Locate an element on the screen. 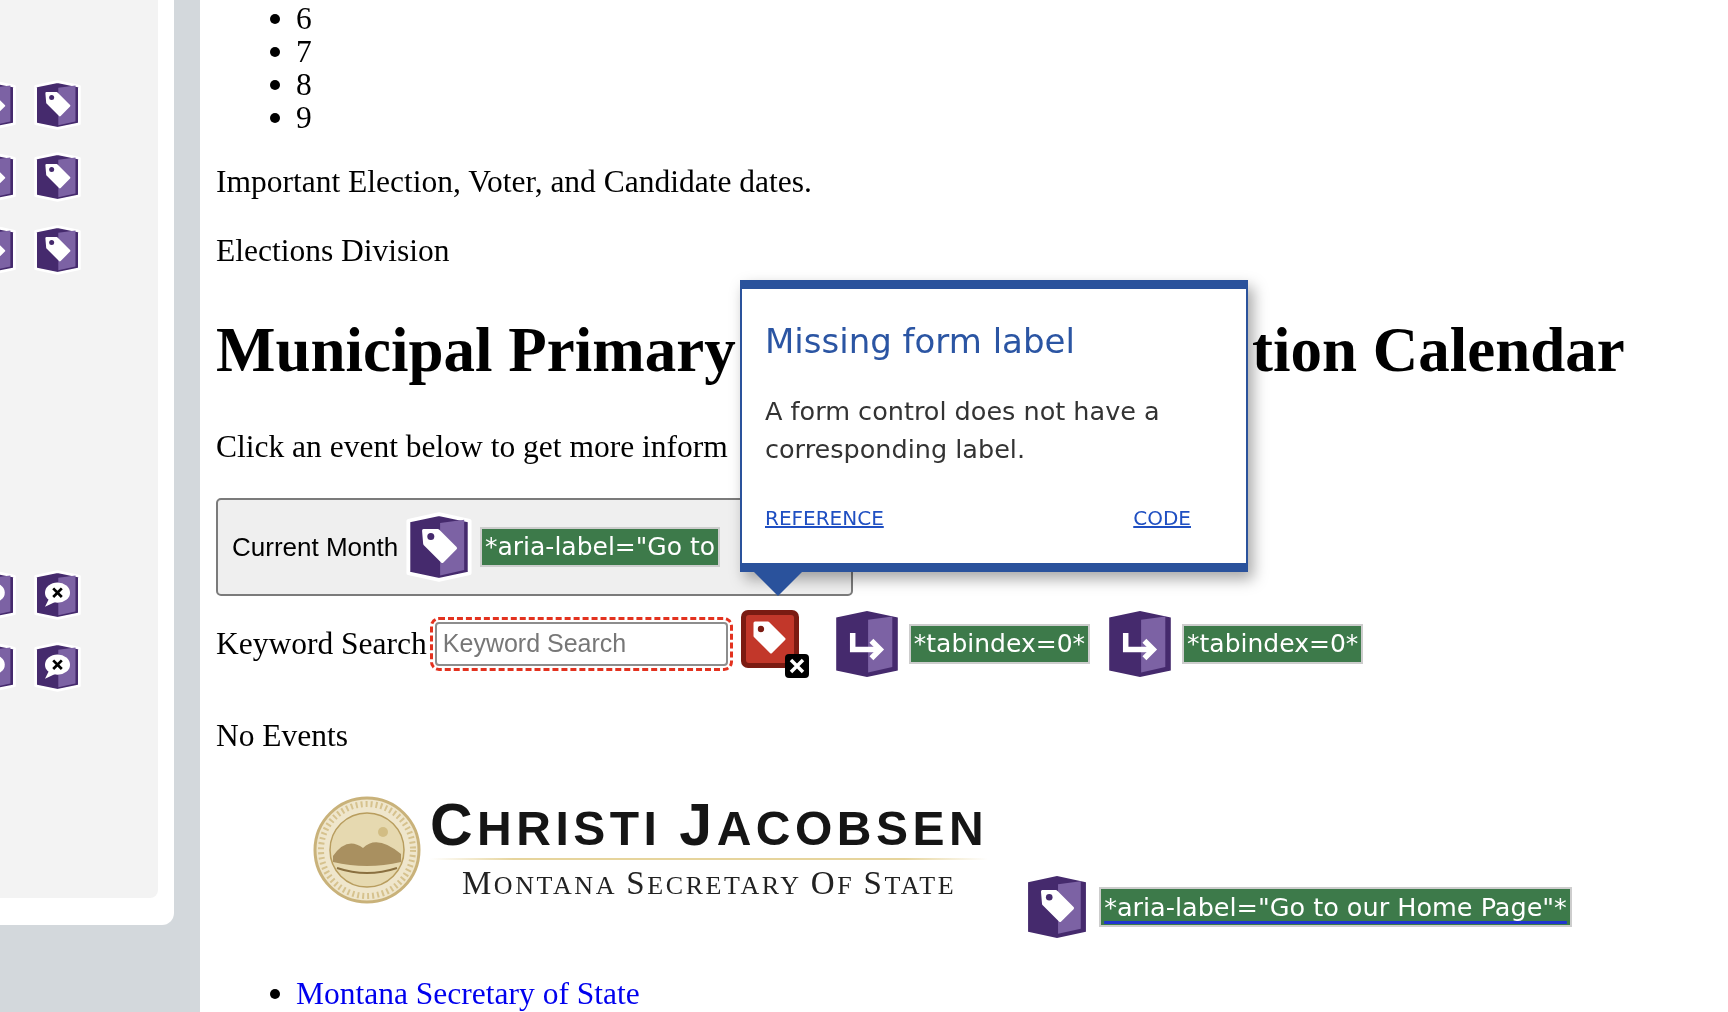  heading-text: Municipal Primary is located at coordinates (476, 350).